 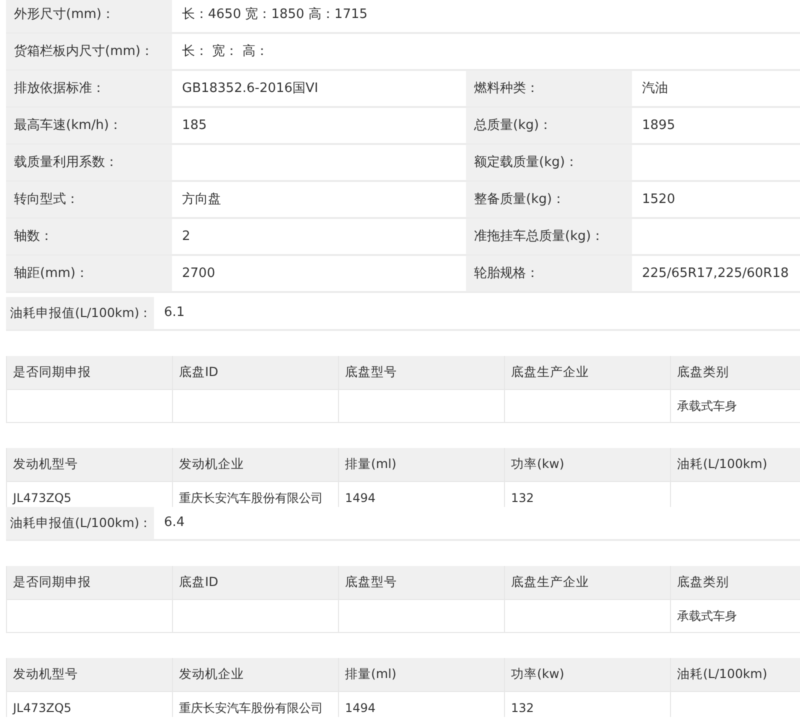 What do you see at coordinates (89, 199) in the screenshot?
I see `spec-label: 转向型式：` at bounding box center [89, 199].